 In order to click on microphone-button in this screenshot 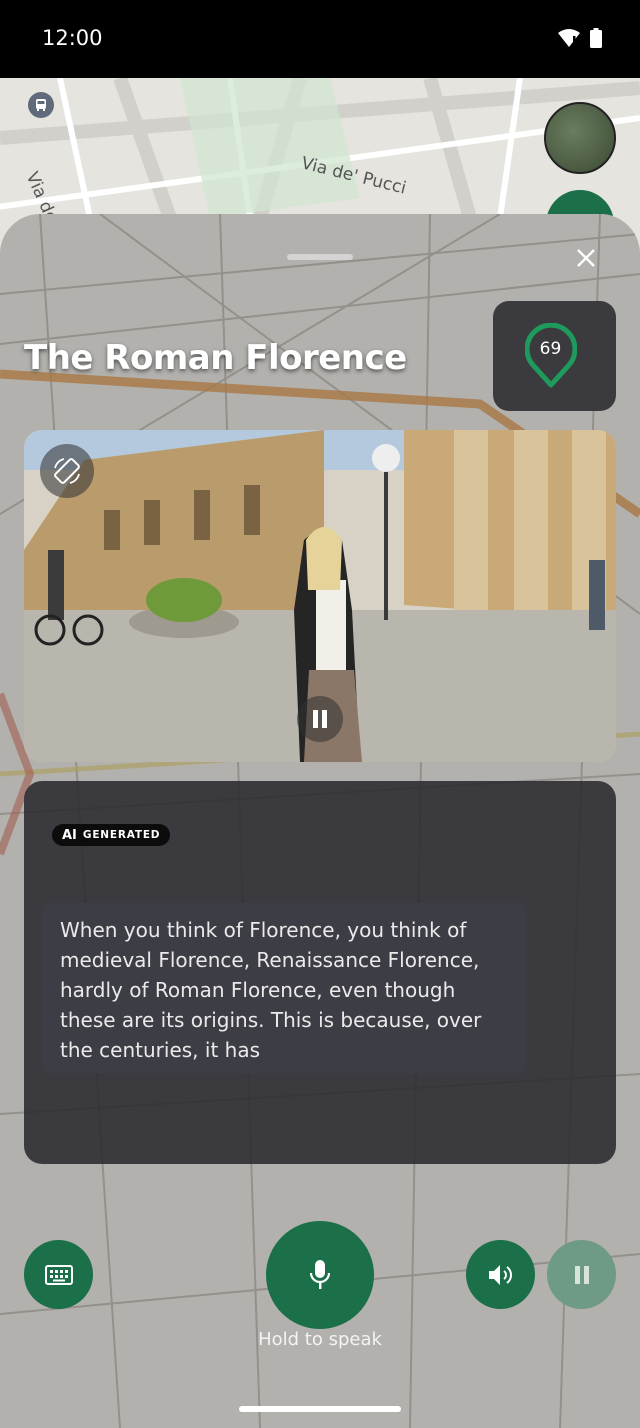, I will do `click(320, 1275)`.